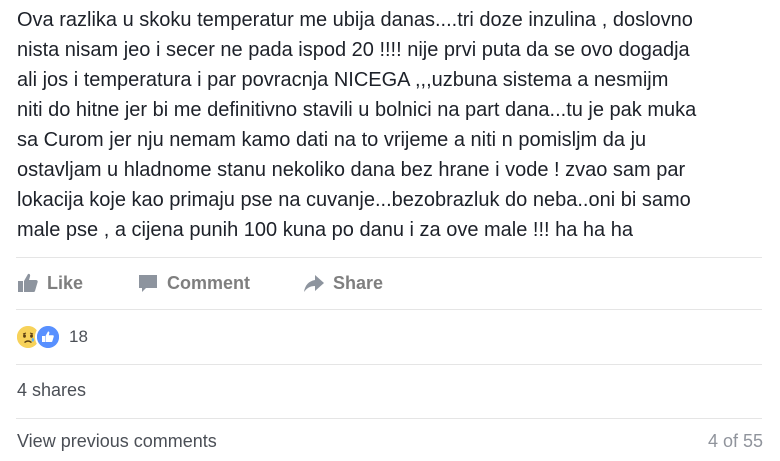 This screenshot has height=461, width=780. I want to click on like-icon, so click(48, 337).